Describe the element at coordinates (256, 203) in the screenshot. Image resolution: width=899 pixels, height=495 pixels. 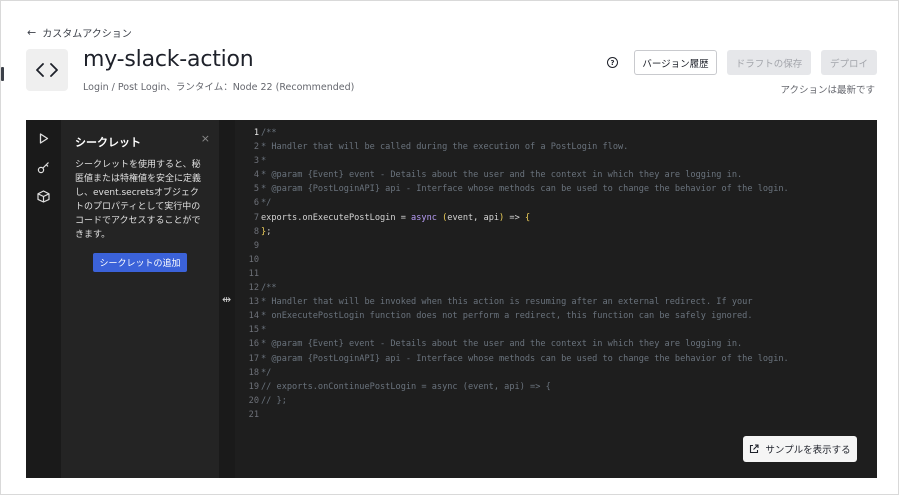
I see `line-number: 6` at that location.